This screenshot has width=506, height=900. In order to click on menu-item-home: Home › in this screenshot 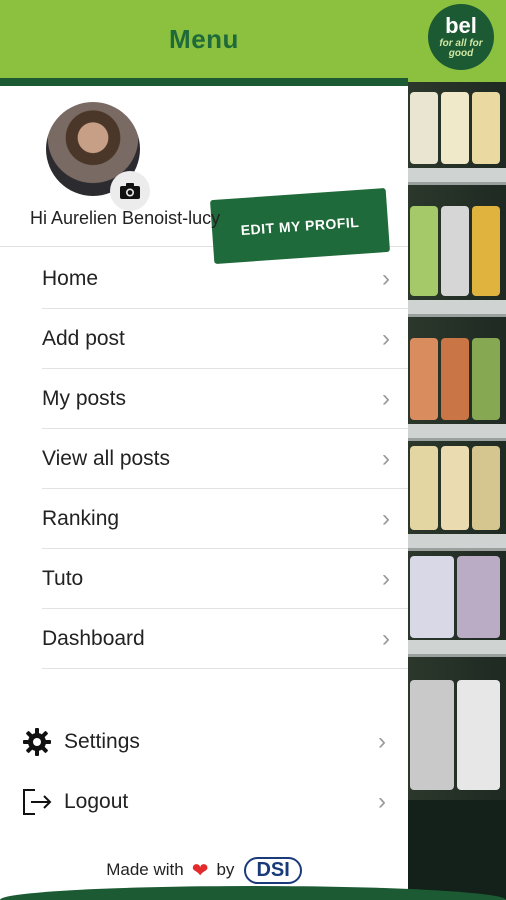, I will do `click(225, 279)`.